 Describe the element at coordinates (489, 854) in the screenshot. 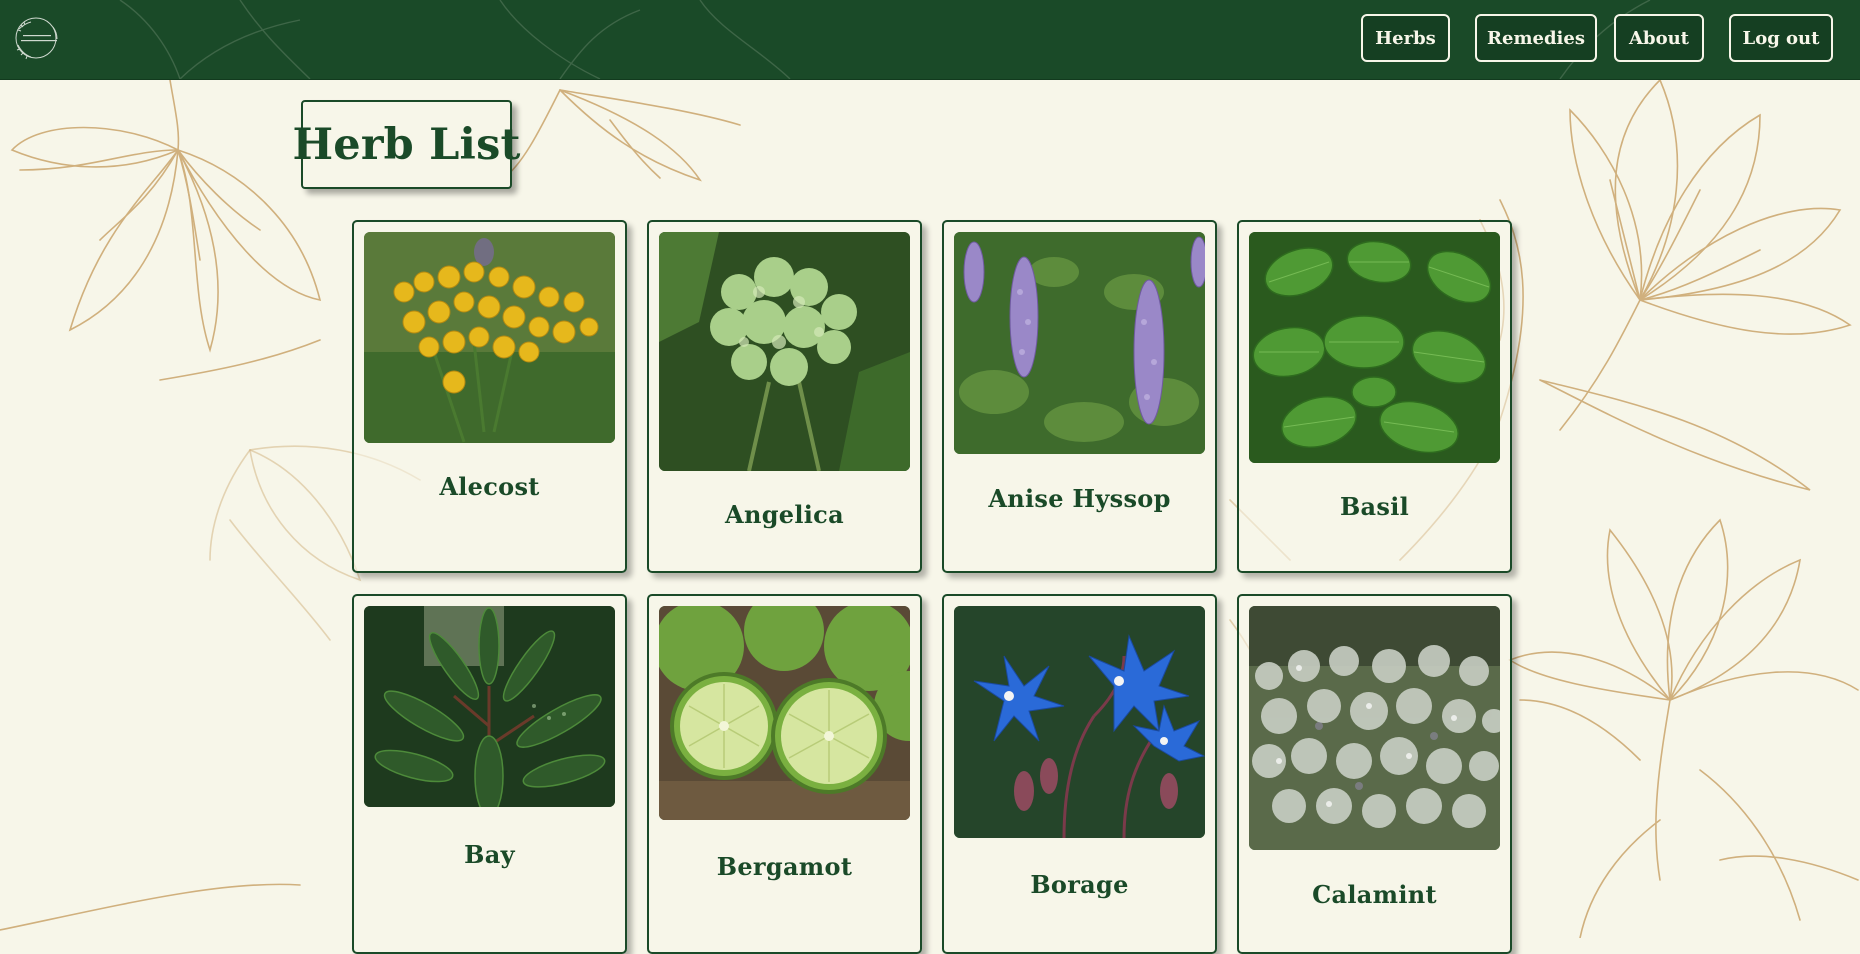

I see `herb-name: Bay` at that location.